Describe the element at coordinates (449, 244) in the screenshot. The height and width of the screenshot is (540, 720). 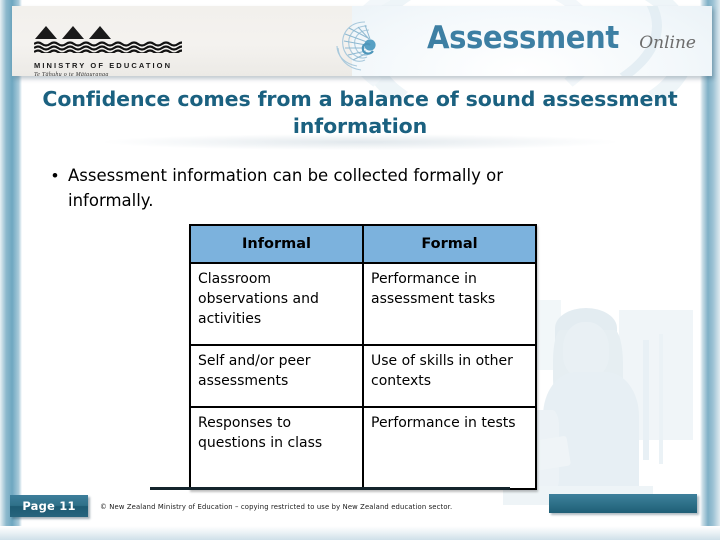
I see `column-header-formal: Formal` at that location.